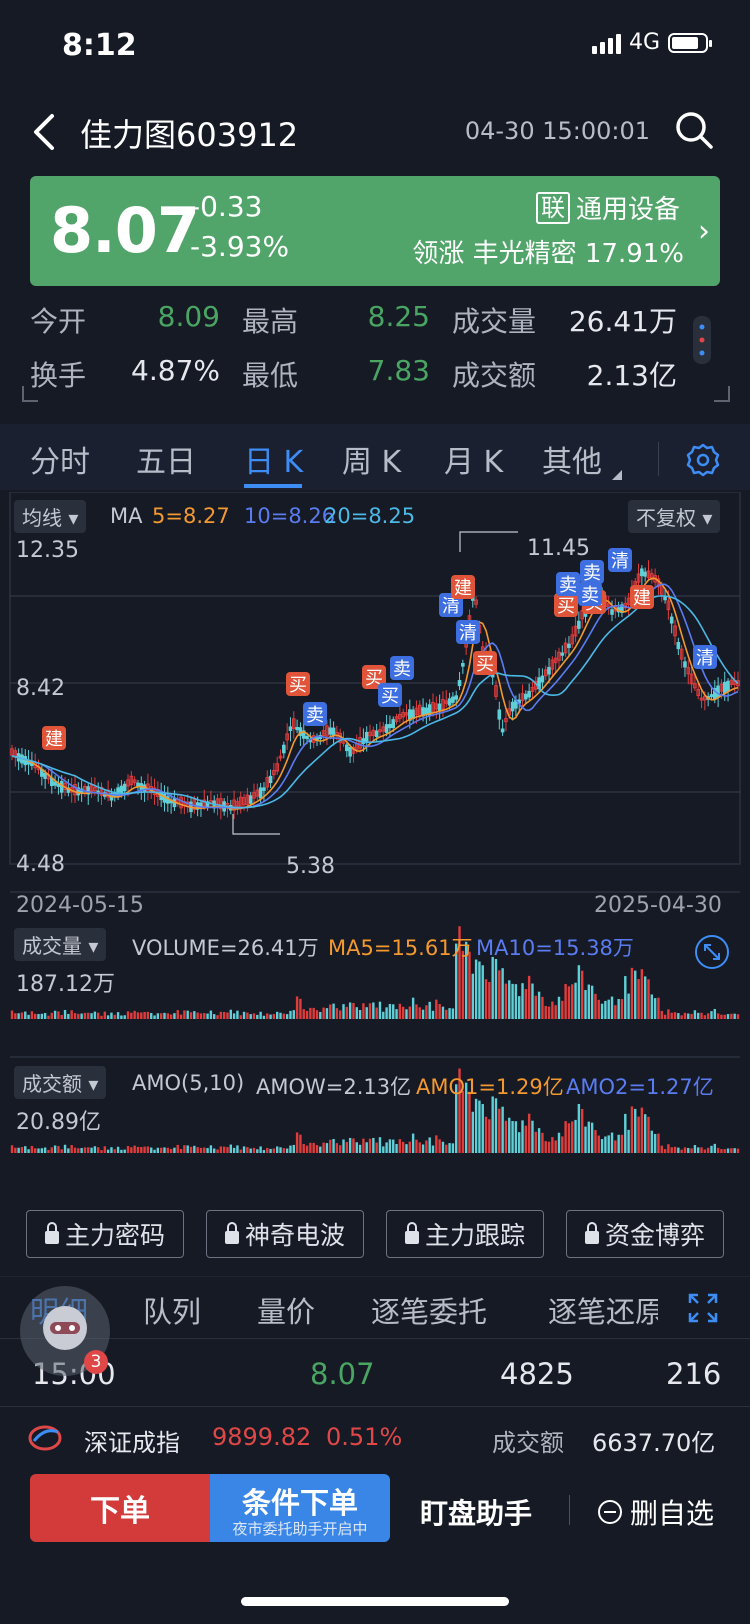 This screenshot has height=1624, width=750. Describe the element at coordinates (166, 459) in the screenshot. I see `tab-five-day: 五日` at that location.